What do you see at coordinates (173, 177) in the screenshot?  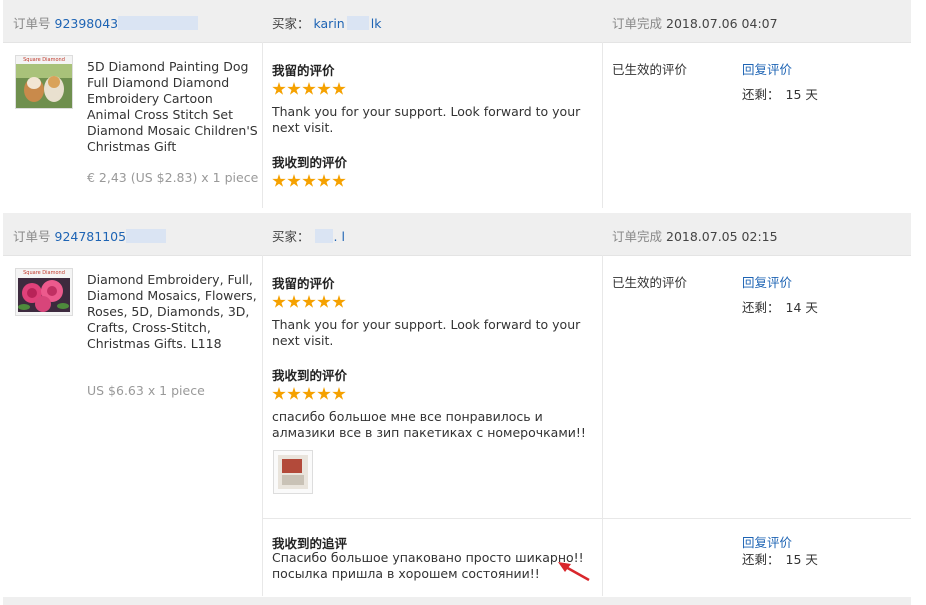 I see `product-price: € 2,43 (US $2.83) x 1 piece` at bounding box center [173, 177].